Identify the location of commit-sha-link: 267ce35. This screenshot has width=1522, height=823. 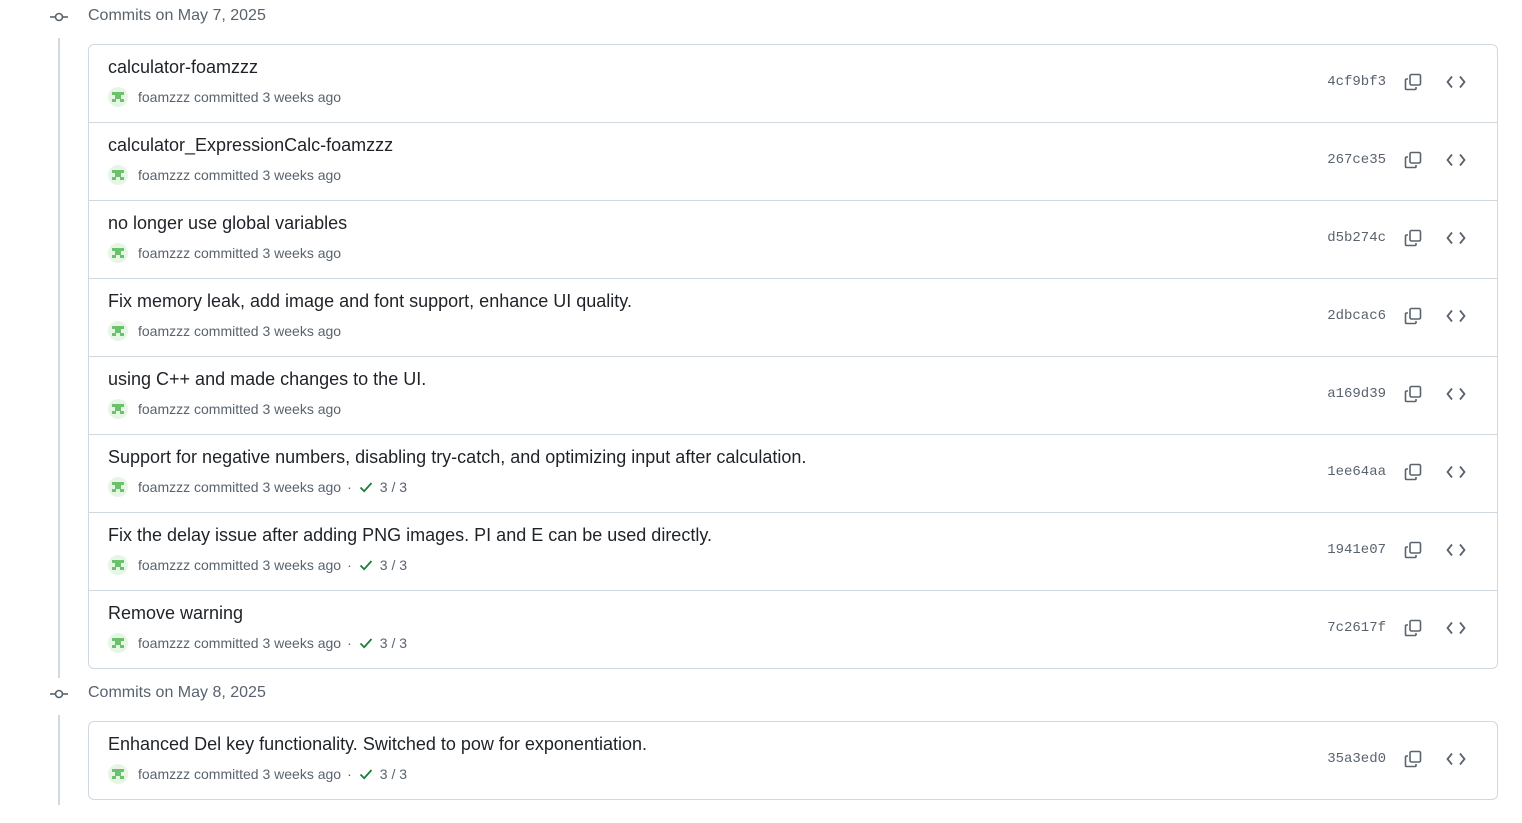
(1356, 160).